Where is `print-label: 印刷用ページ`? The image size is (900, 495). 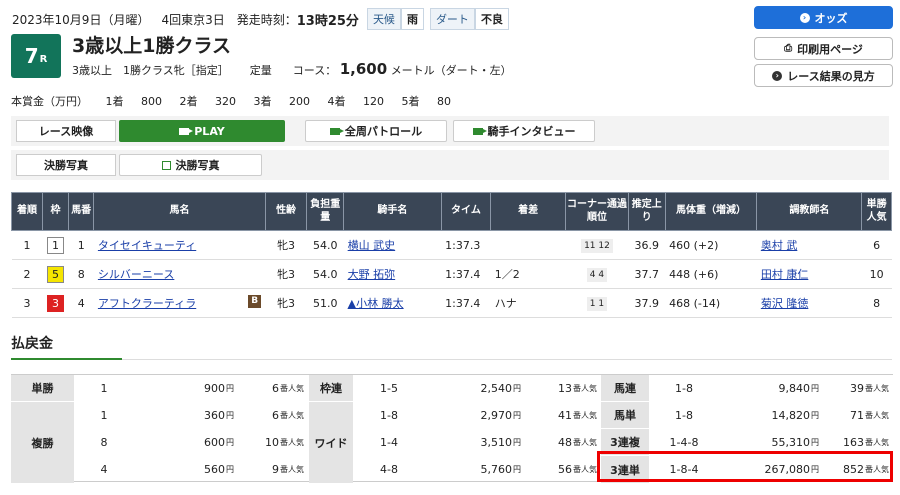 print-label: 印刷用ページ is located at coordinates (830, 49).